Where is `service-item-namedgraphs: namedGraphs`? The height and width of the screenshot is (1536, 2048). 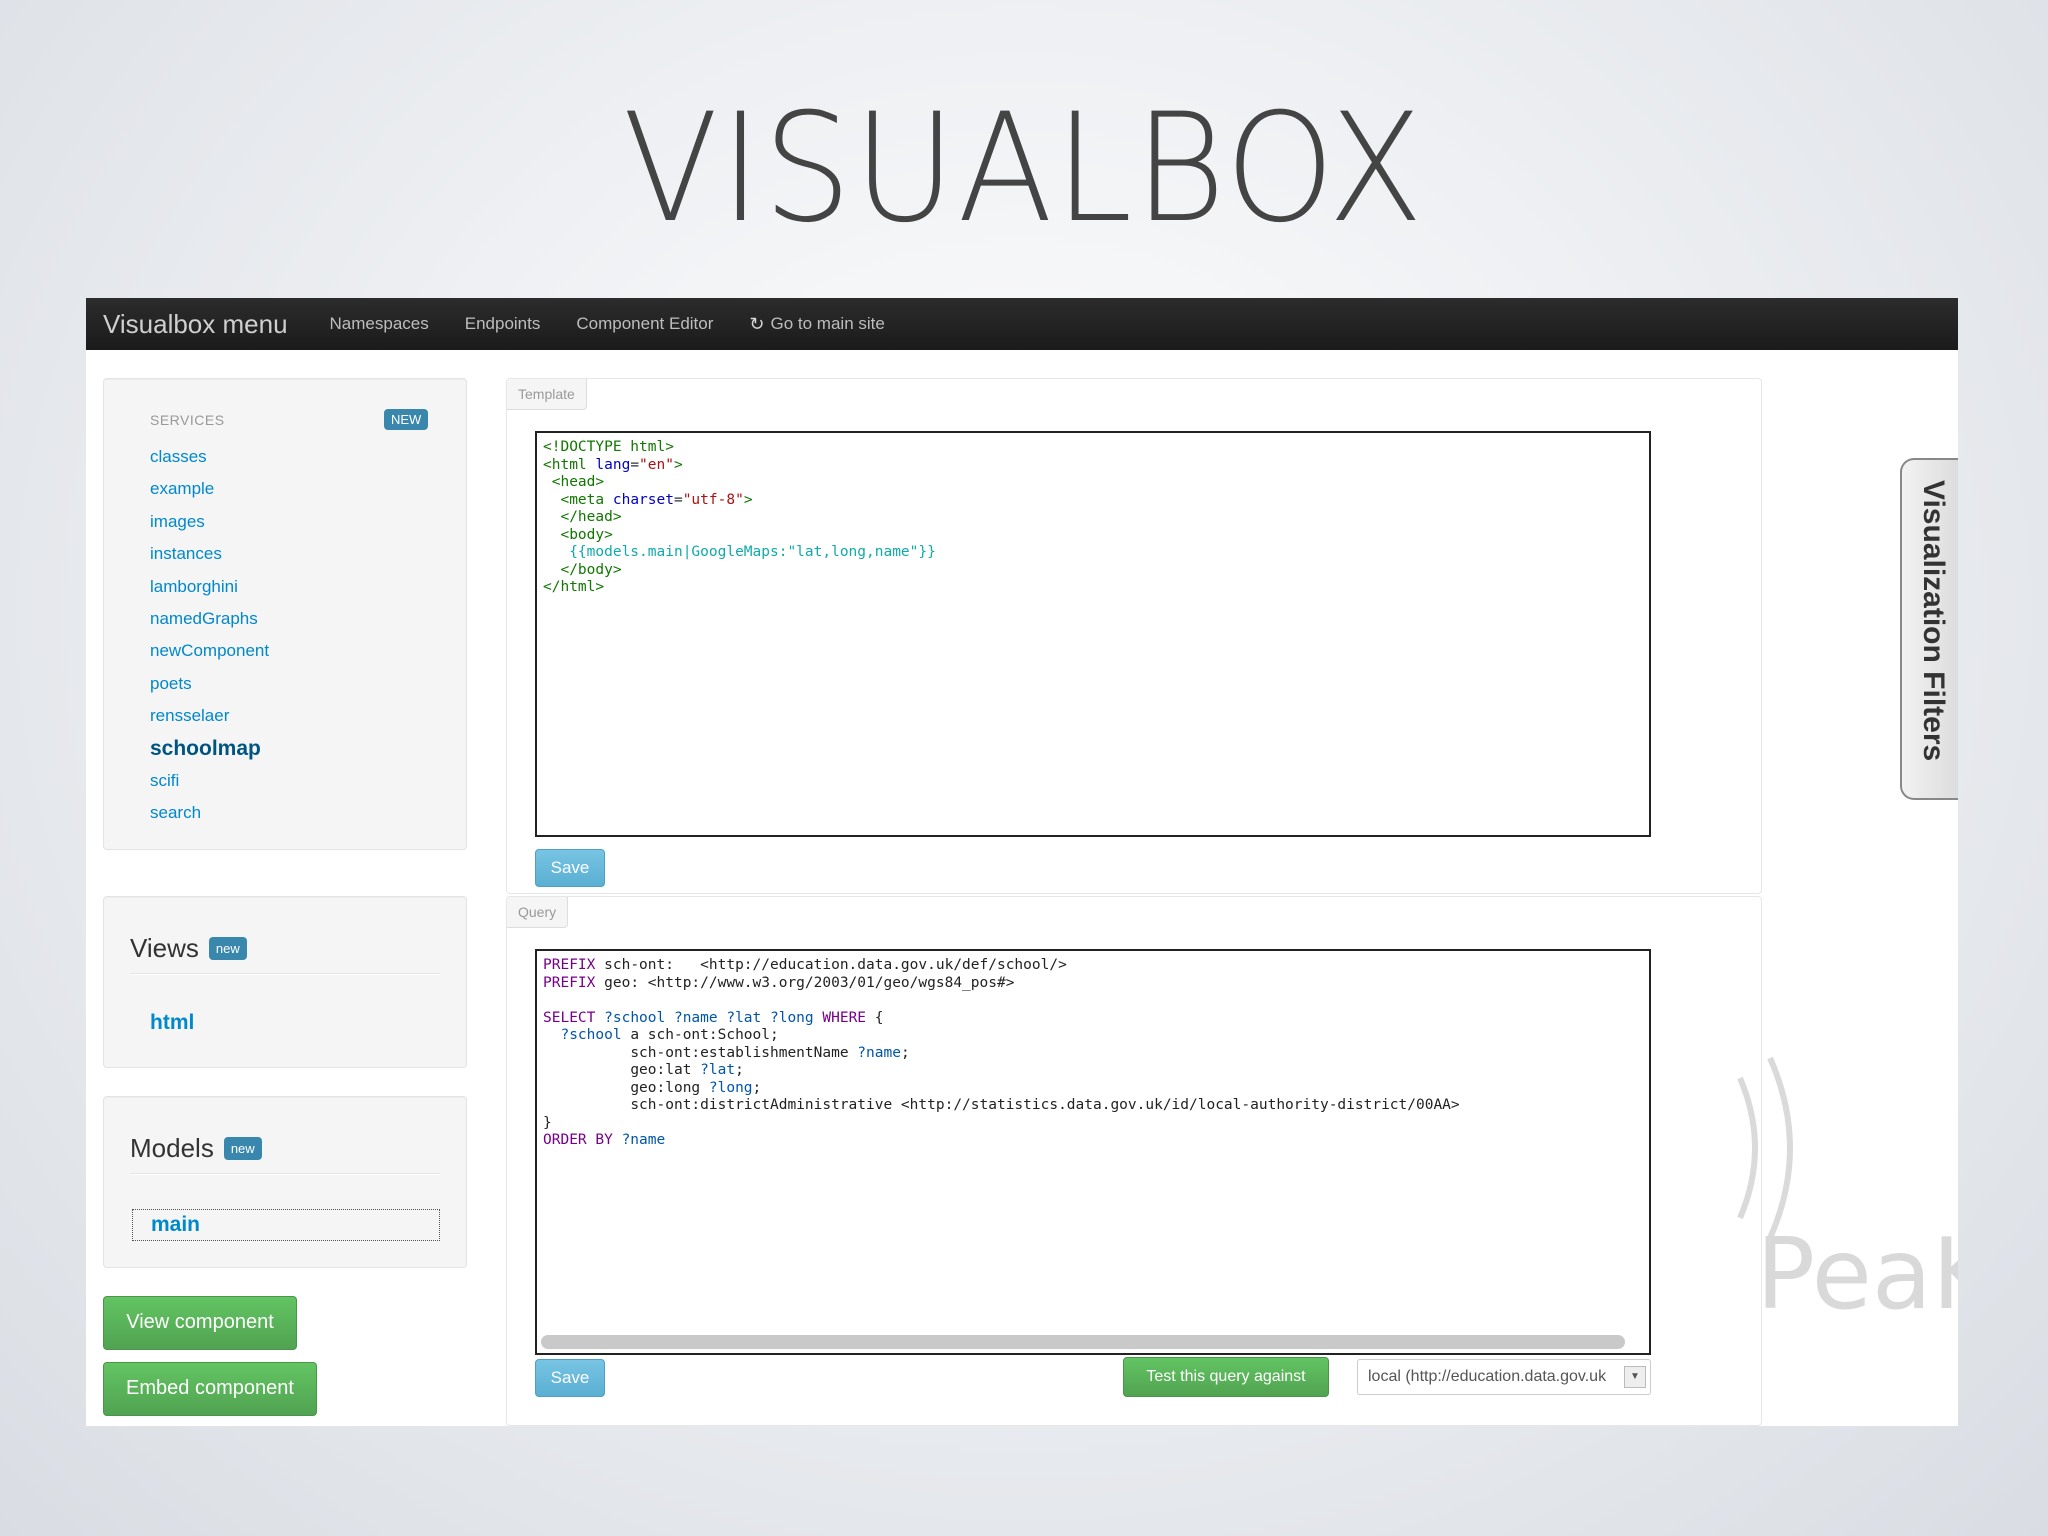
service-item-namedgraphs: namedGraphs is located at coordinates (209, 619).